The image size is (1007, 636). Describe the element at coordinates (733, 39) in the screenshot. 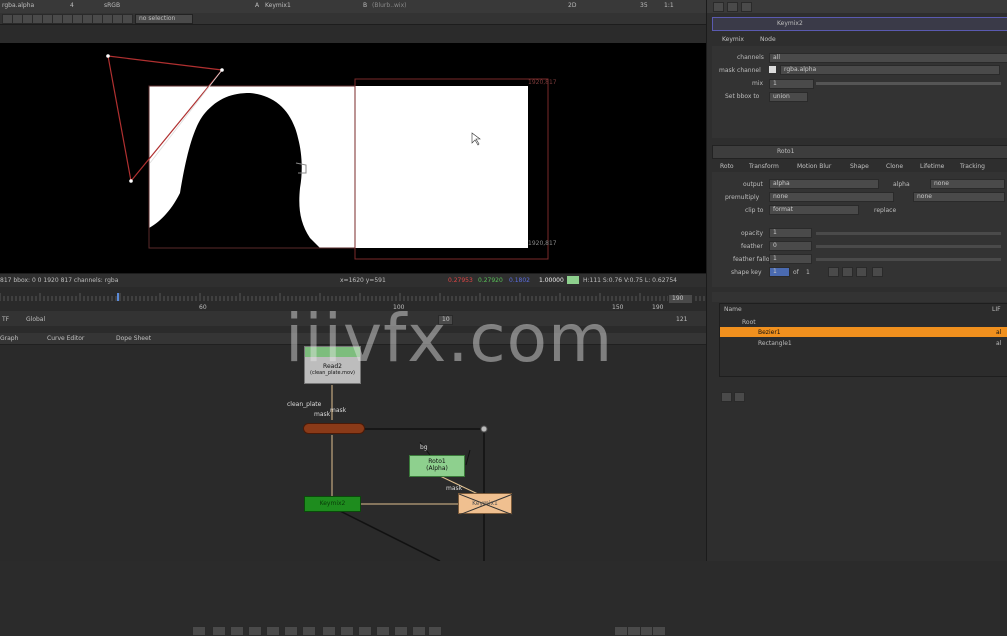

I see `tab-keymix: Keymix` at that location.